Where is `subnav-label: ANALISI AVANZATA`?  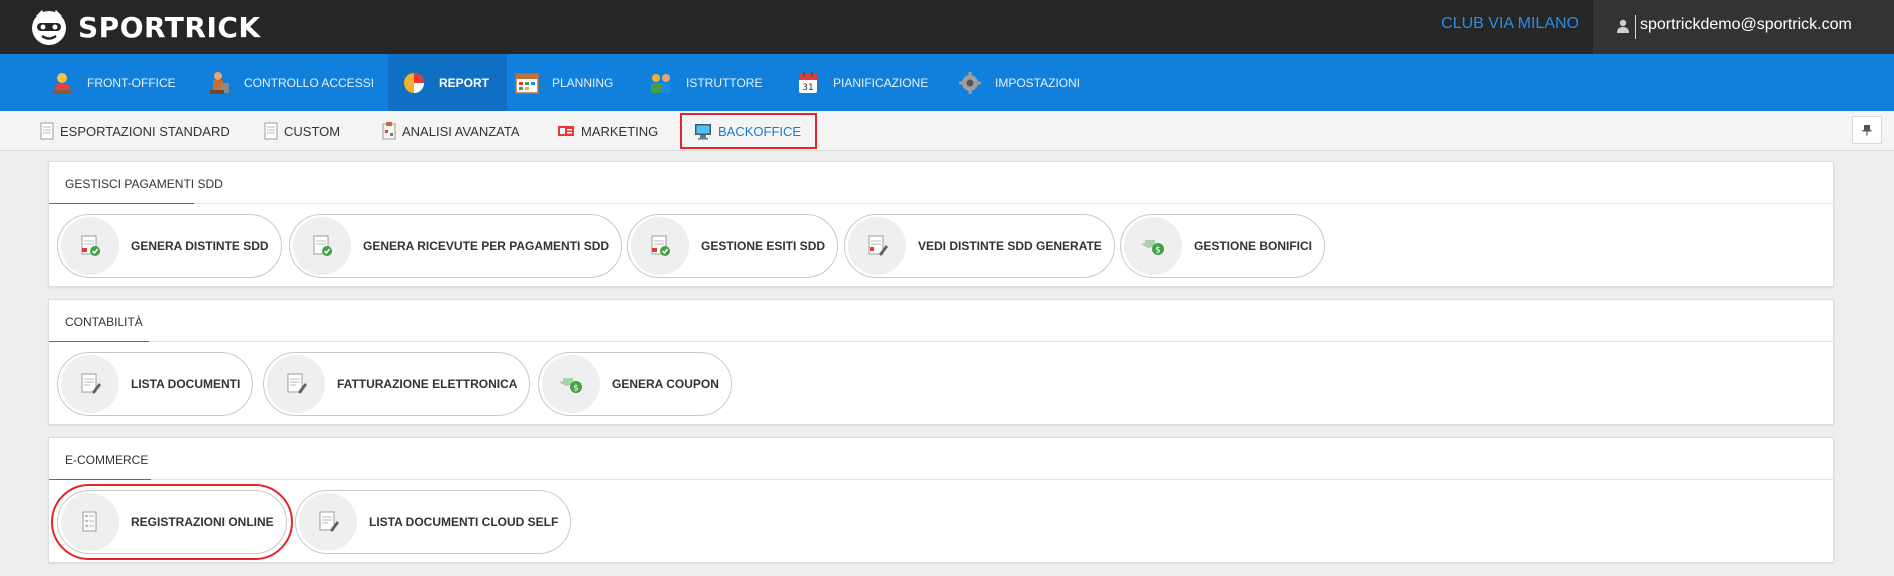 subnav-label: ANALISI AVANZATA is located at coordinates (461, 131).